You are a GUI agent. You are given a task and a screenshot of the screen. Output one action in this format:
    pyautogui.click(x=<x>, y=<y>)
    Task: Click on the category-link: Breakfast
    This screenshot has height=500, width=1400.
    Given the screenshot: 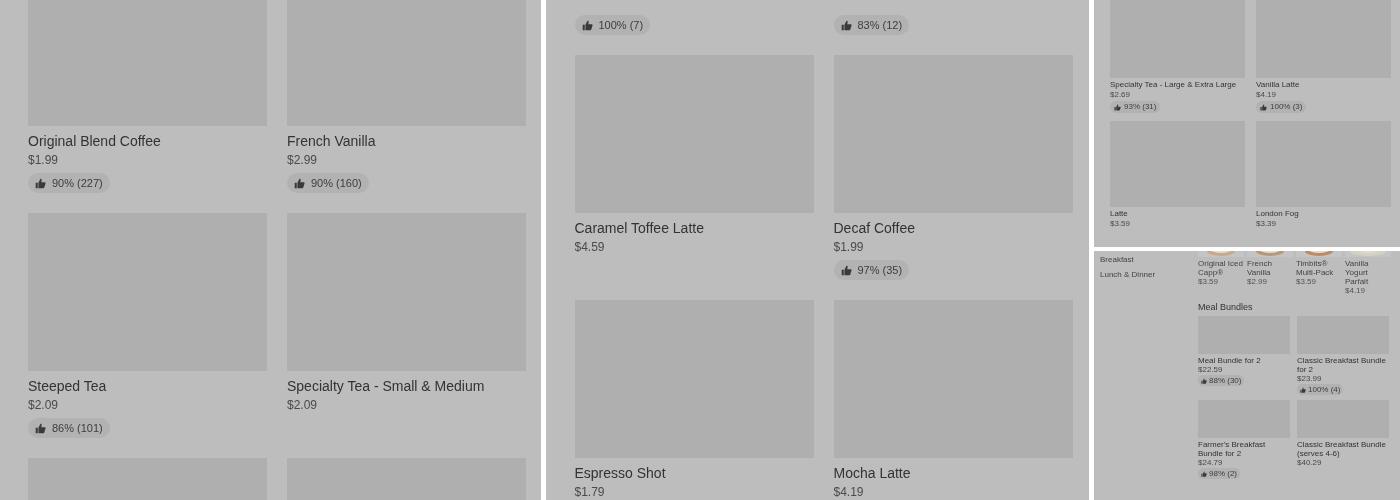 What is the action you would take?
    pyautogui.click(x=1117, y=260)
    